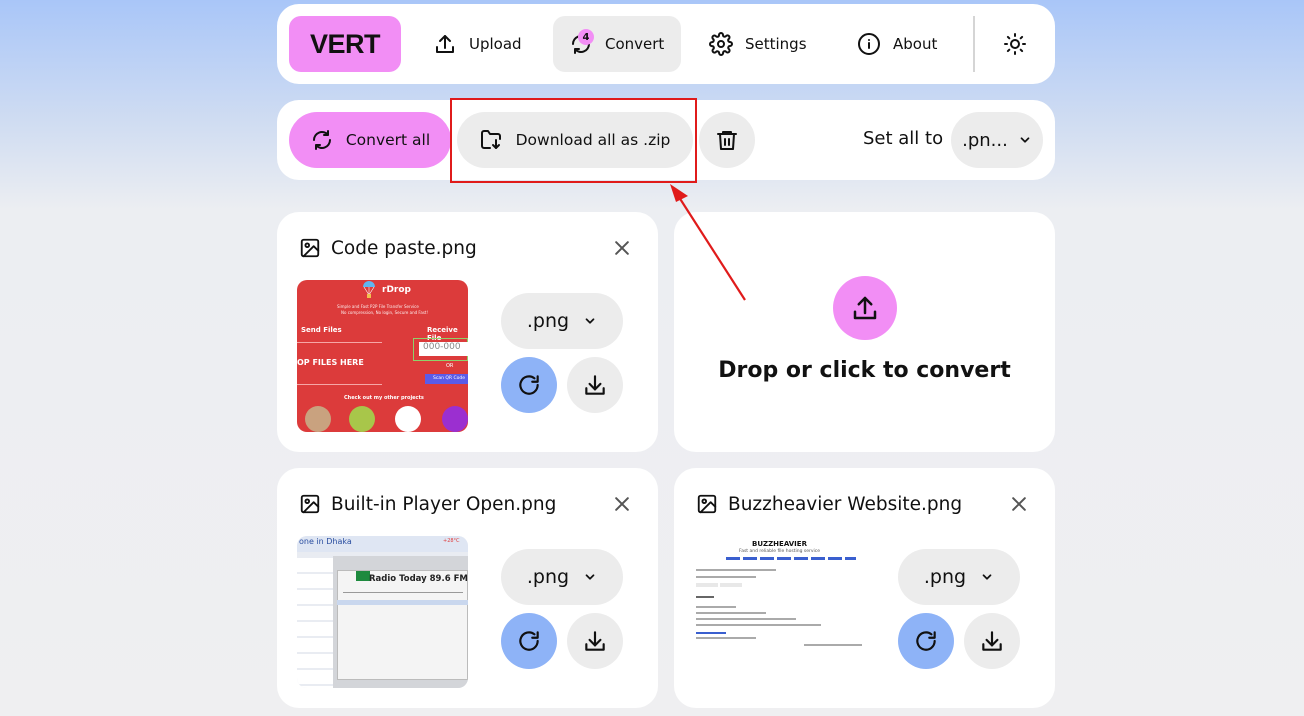  I want to click on arrow-head, so click(679, 193).